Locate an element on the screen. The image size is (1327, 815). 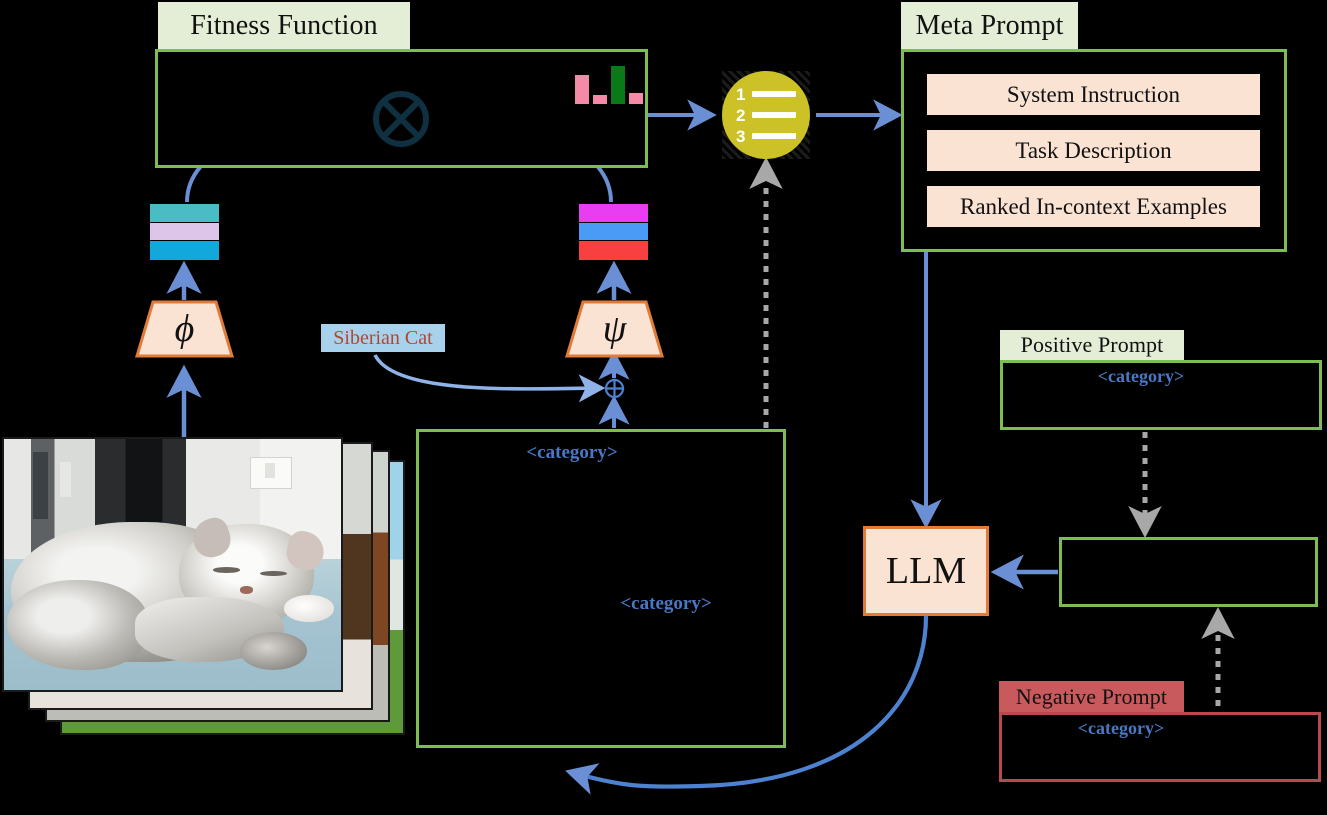
positive-prompt-label: Positive Prompt is located at coordinates (1092, 344).